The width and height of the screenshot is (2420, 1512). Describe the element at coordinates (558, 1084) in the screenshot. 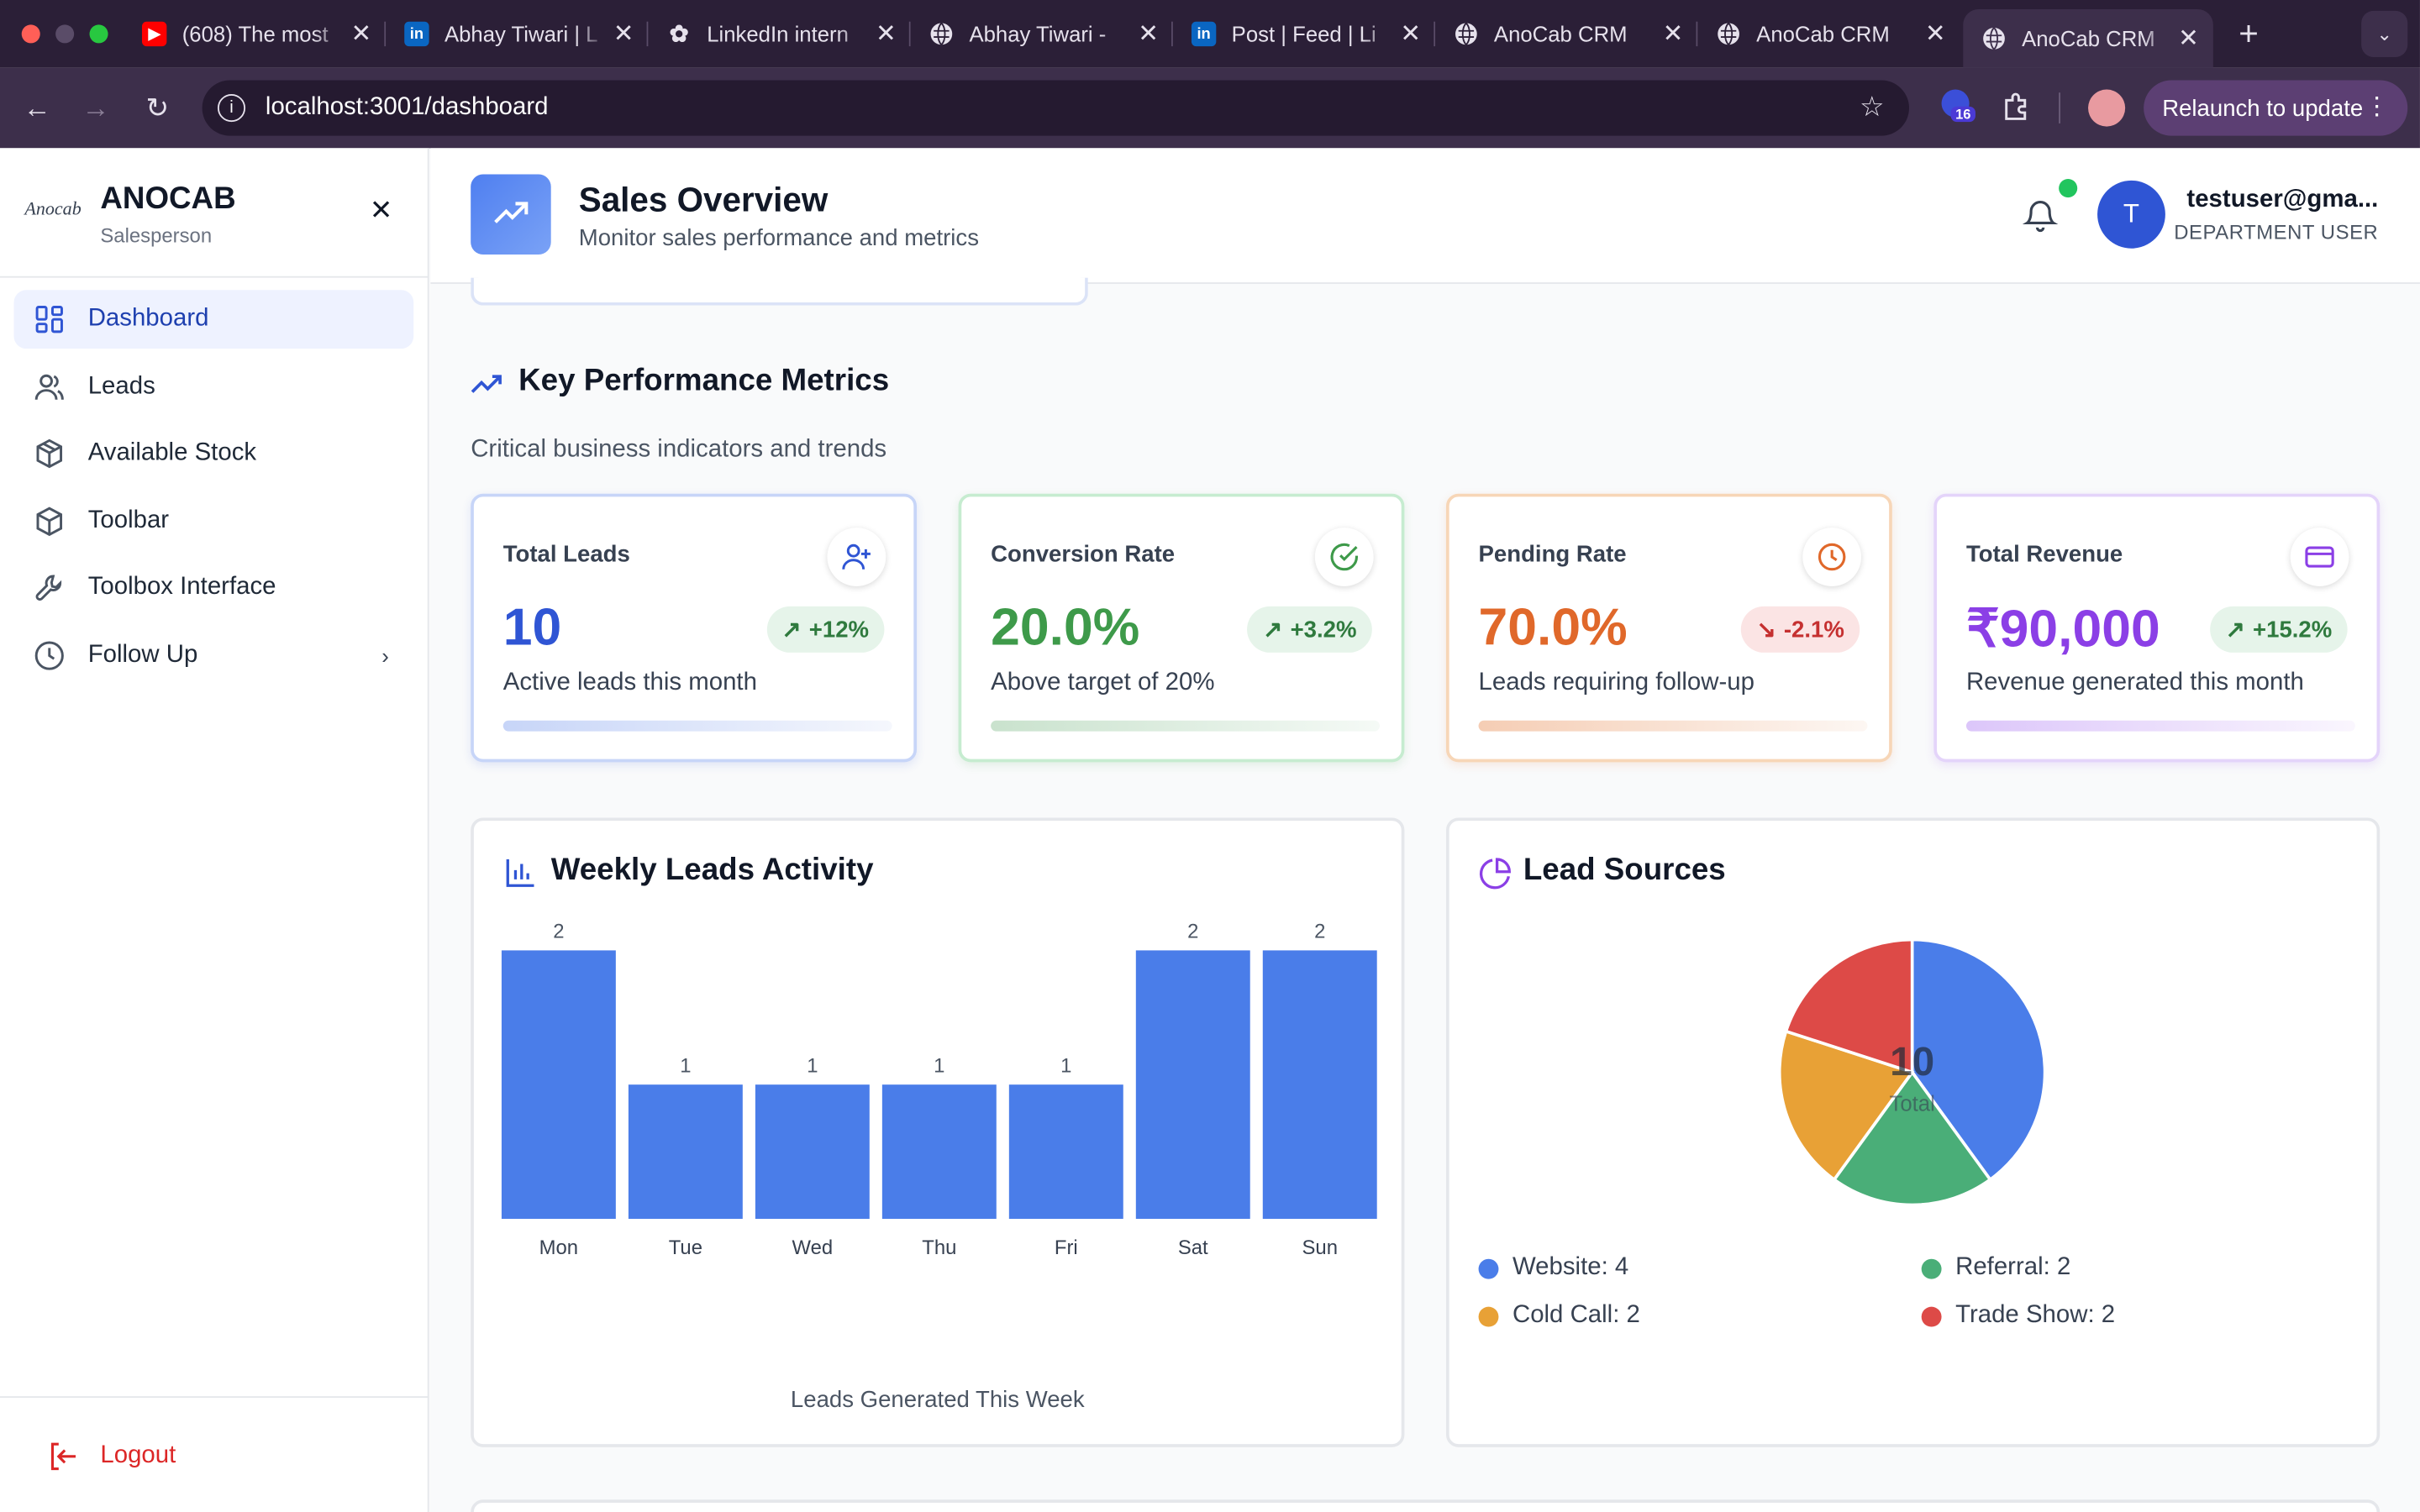

I see `bar-mon` at that location.